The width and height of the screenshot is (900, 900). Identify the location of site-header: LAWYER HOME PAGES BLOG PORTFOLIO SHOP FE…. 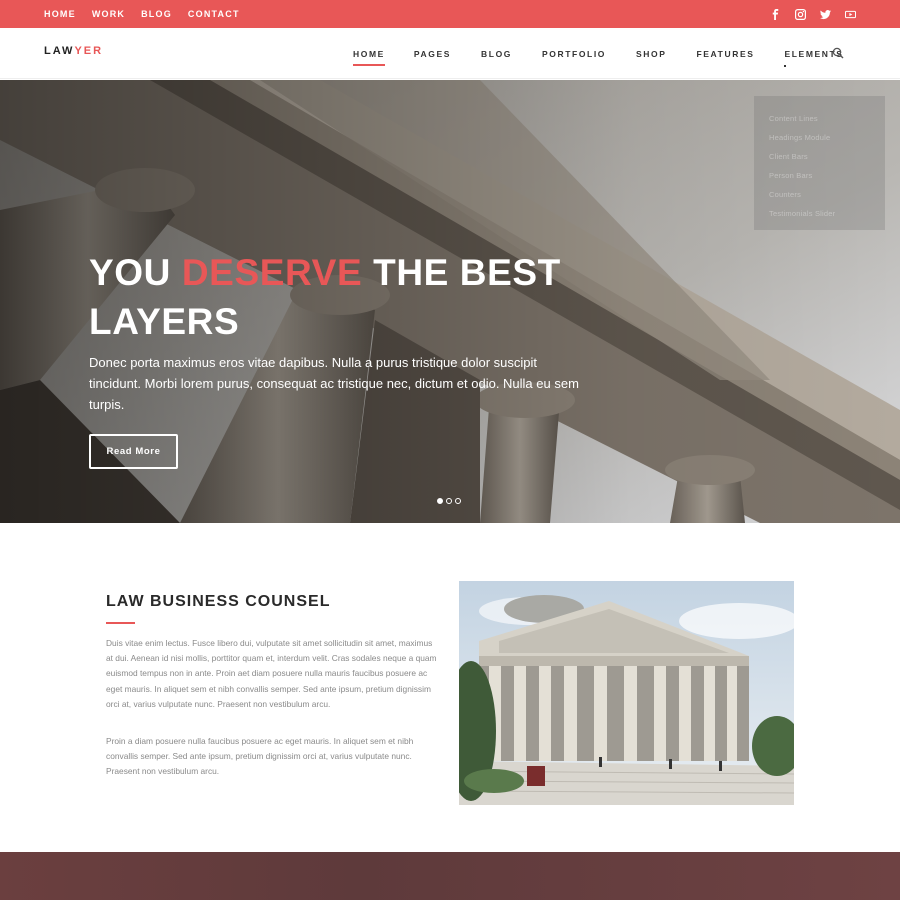
(450, 53).